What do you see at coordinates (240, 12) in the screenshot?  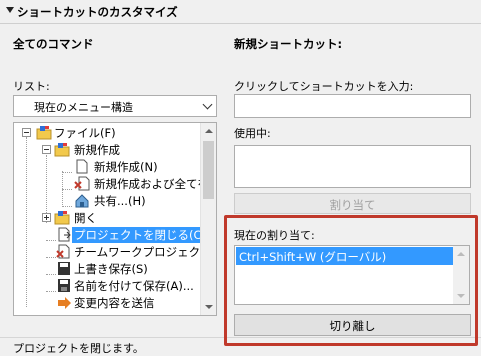 I see `section-header: ショートカットのカスタマイズ` at bounding box center [240, 12].